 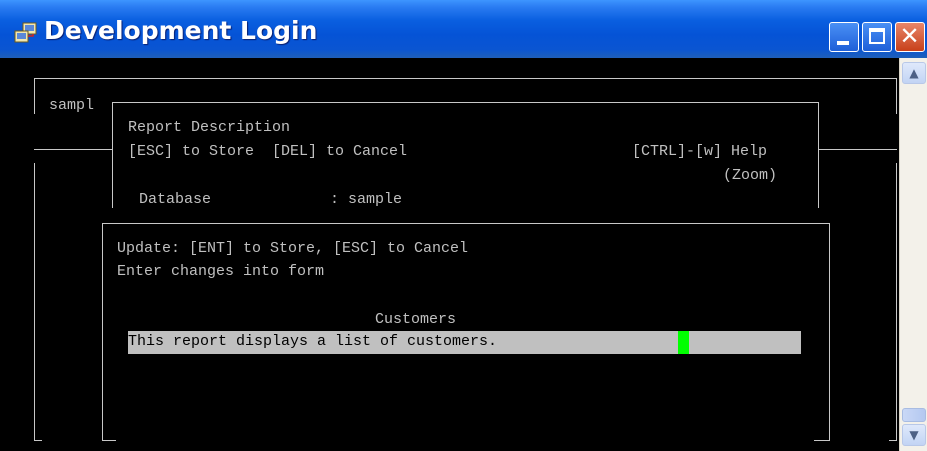 I want to click on app-icon, so click(x=25, y=32).